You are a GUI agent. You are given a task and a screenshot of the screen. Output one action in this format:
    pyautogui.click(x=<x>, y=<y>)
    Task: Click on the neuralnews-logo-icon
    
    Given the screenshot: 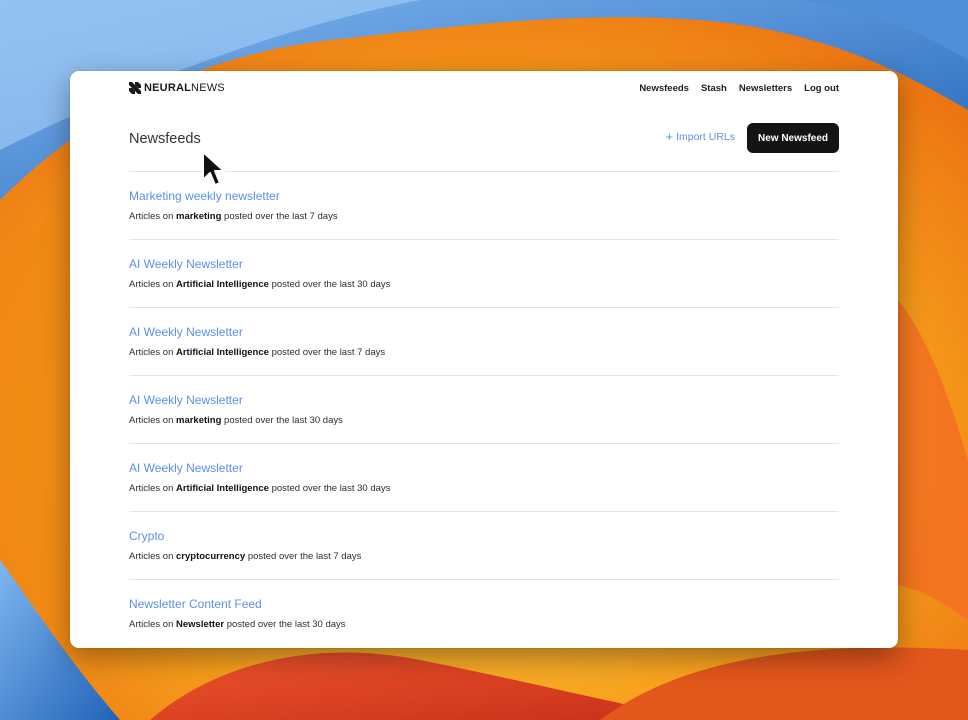 What is the action you would take?
    pyautogui.click(x=135, y=88)
    